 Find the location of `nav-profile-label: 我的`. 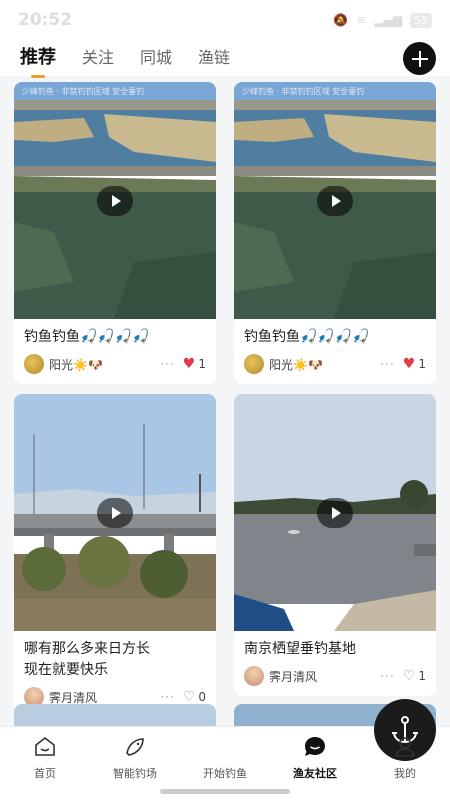

nav-profile-label: 我的 is located at coordinates (405, 773).